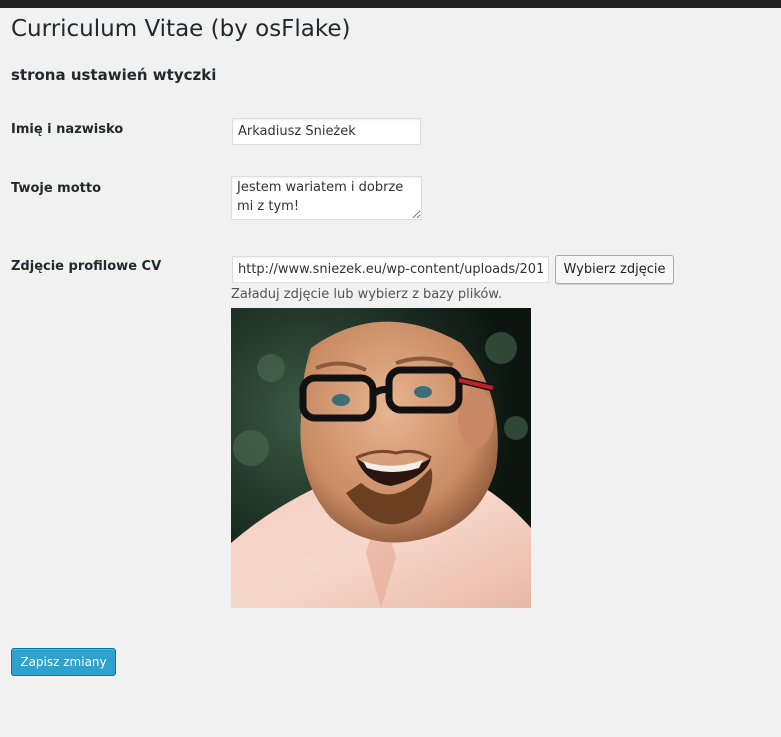  Describe the element at coordinates (114, 75) in the screenshot. I see `page-subtitle: strona ustawień wtyczki` at that location.